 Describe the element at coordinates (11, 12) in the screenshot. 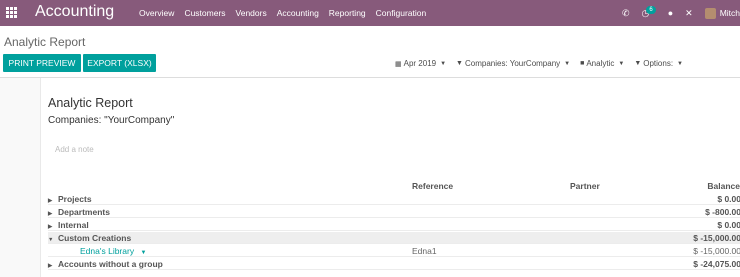

I see `apps-menu-icon` at that location.